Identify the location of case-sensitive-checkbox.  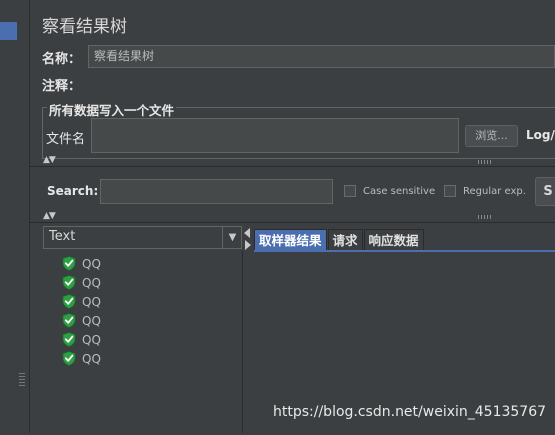
(350, 191).